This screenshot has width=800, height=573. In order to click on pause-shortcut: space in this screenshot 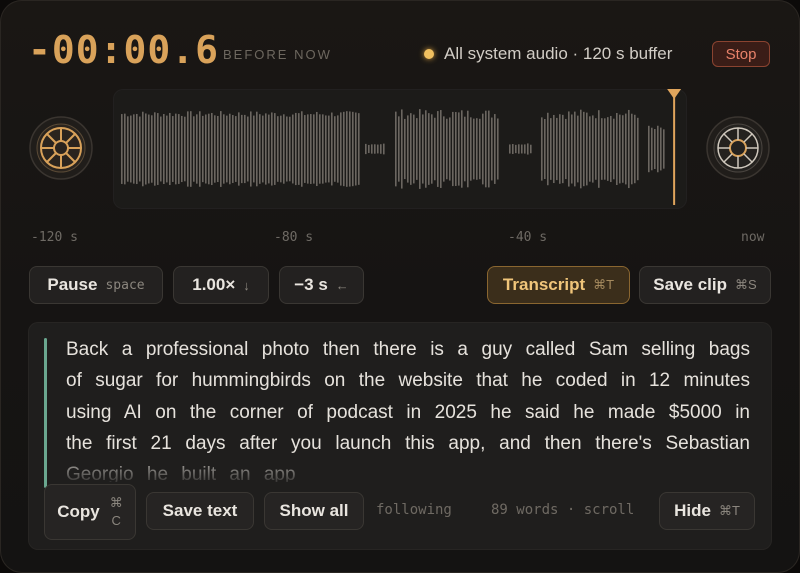, I will do `click(125, 285)`.